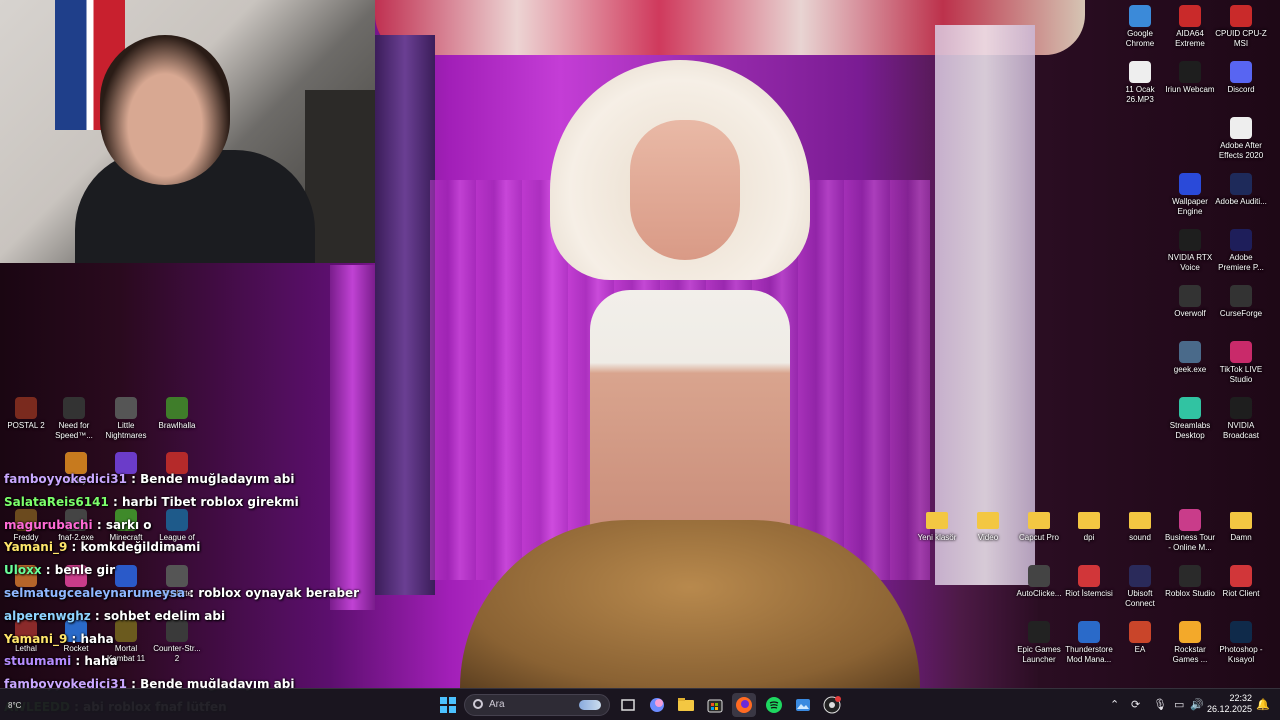  Describe the element at coordinates (1190, 89) in the screenshot. I see `shortcut-label: Iriun Webcam` at that location.